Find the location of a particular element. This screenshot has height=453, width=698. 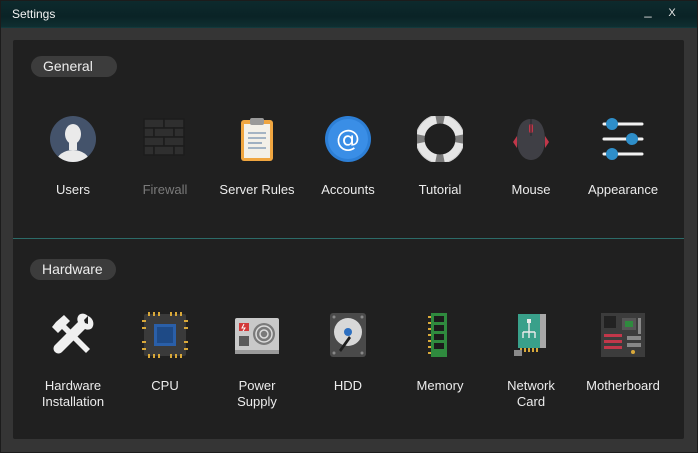

title-bar: Settings _ X is located at coordinates (349, 14).